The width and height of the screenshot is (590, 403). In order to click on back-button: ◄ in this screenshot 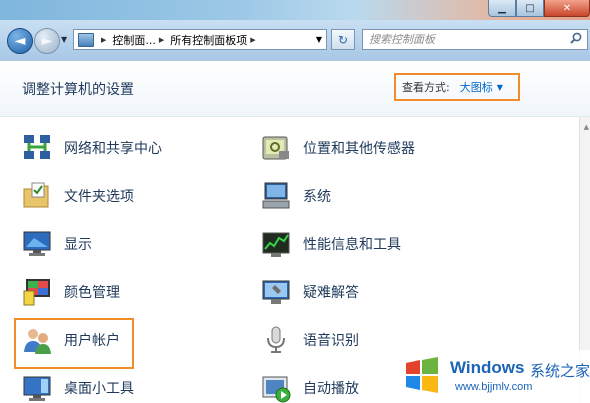, I will do `click(20, 41)`.